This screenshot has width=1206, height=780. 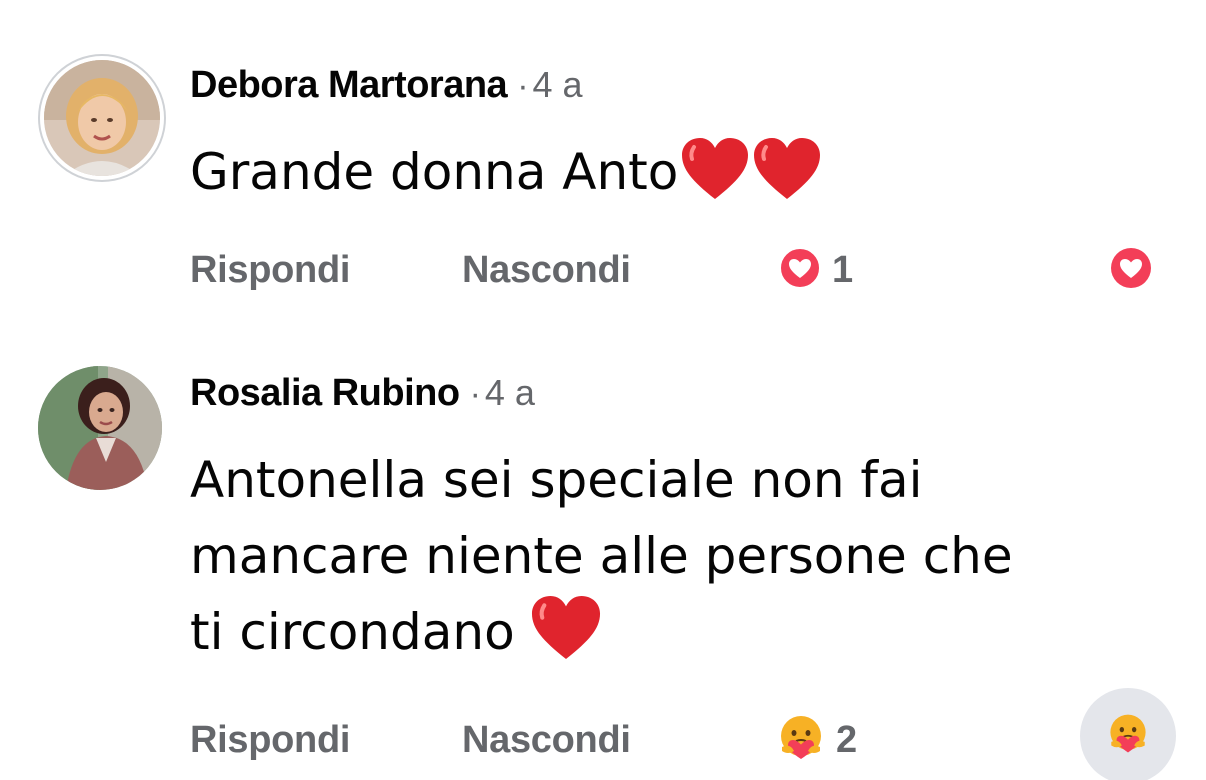 What do you see at coordinates (601, 556) in the screenshot?
I see `comment-text-line: mancare niente alle persone che` at bounding box center [601, 556].